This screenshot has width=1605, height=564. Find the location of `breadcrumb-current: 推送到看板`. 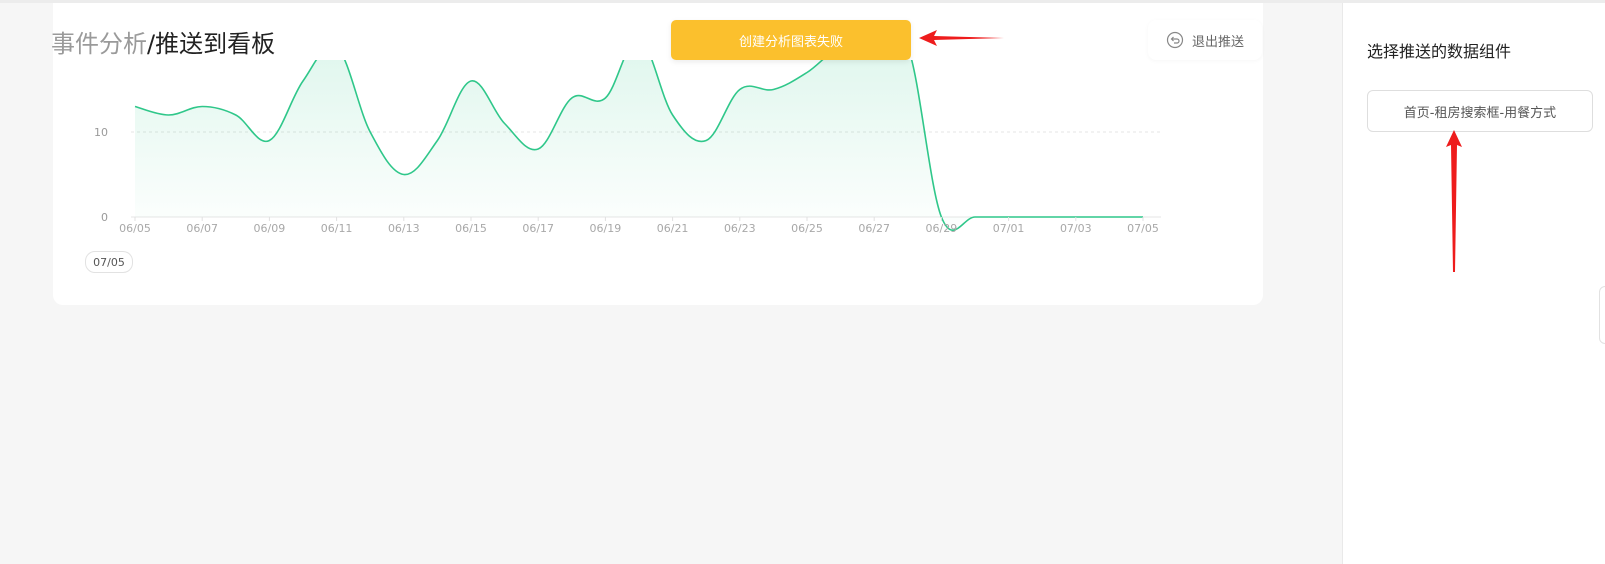

breadcrumb-current: 推送到看板 is located at coordinates (215, 44).